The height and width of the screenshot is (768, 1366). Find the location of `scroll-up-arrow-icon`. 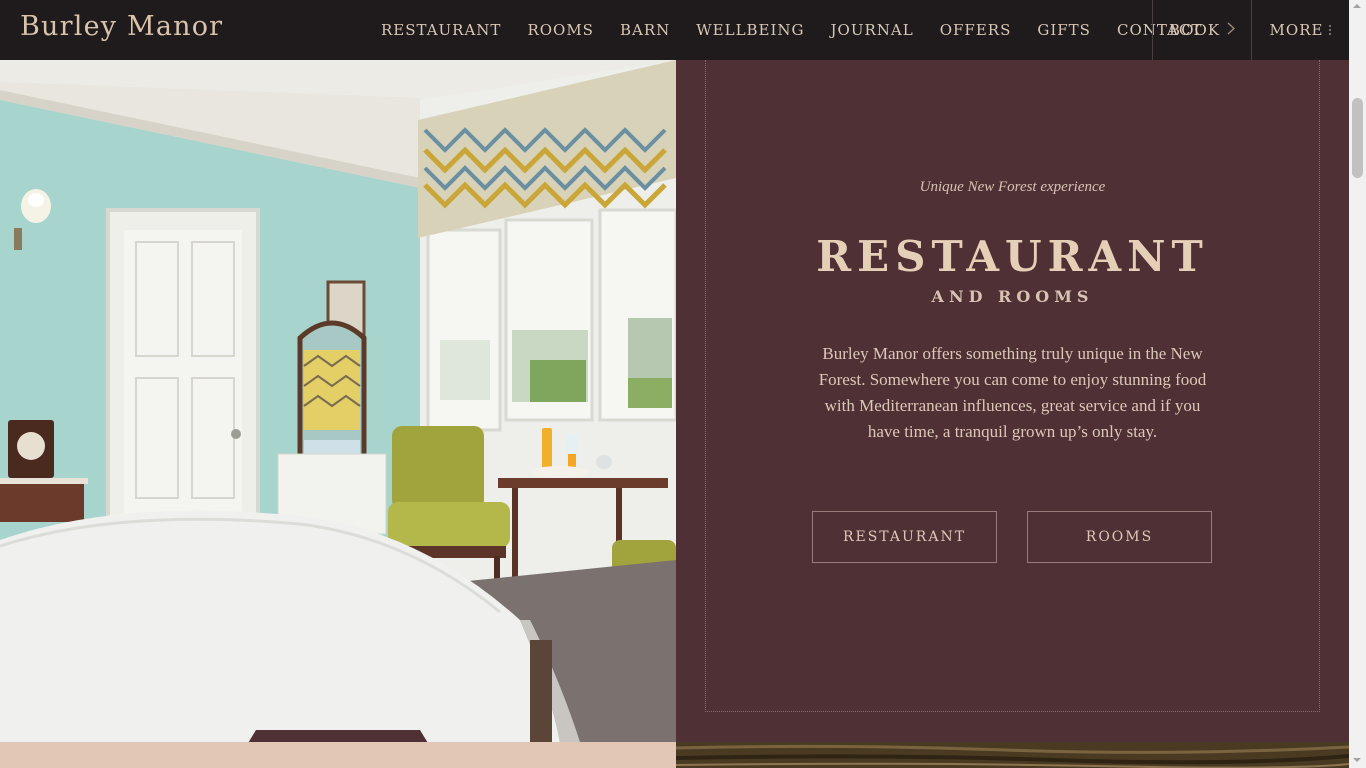

scroll-up-arrow-icon is located at coordinates (1357, 6).